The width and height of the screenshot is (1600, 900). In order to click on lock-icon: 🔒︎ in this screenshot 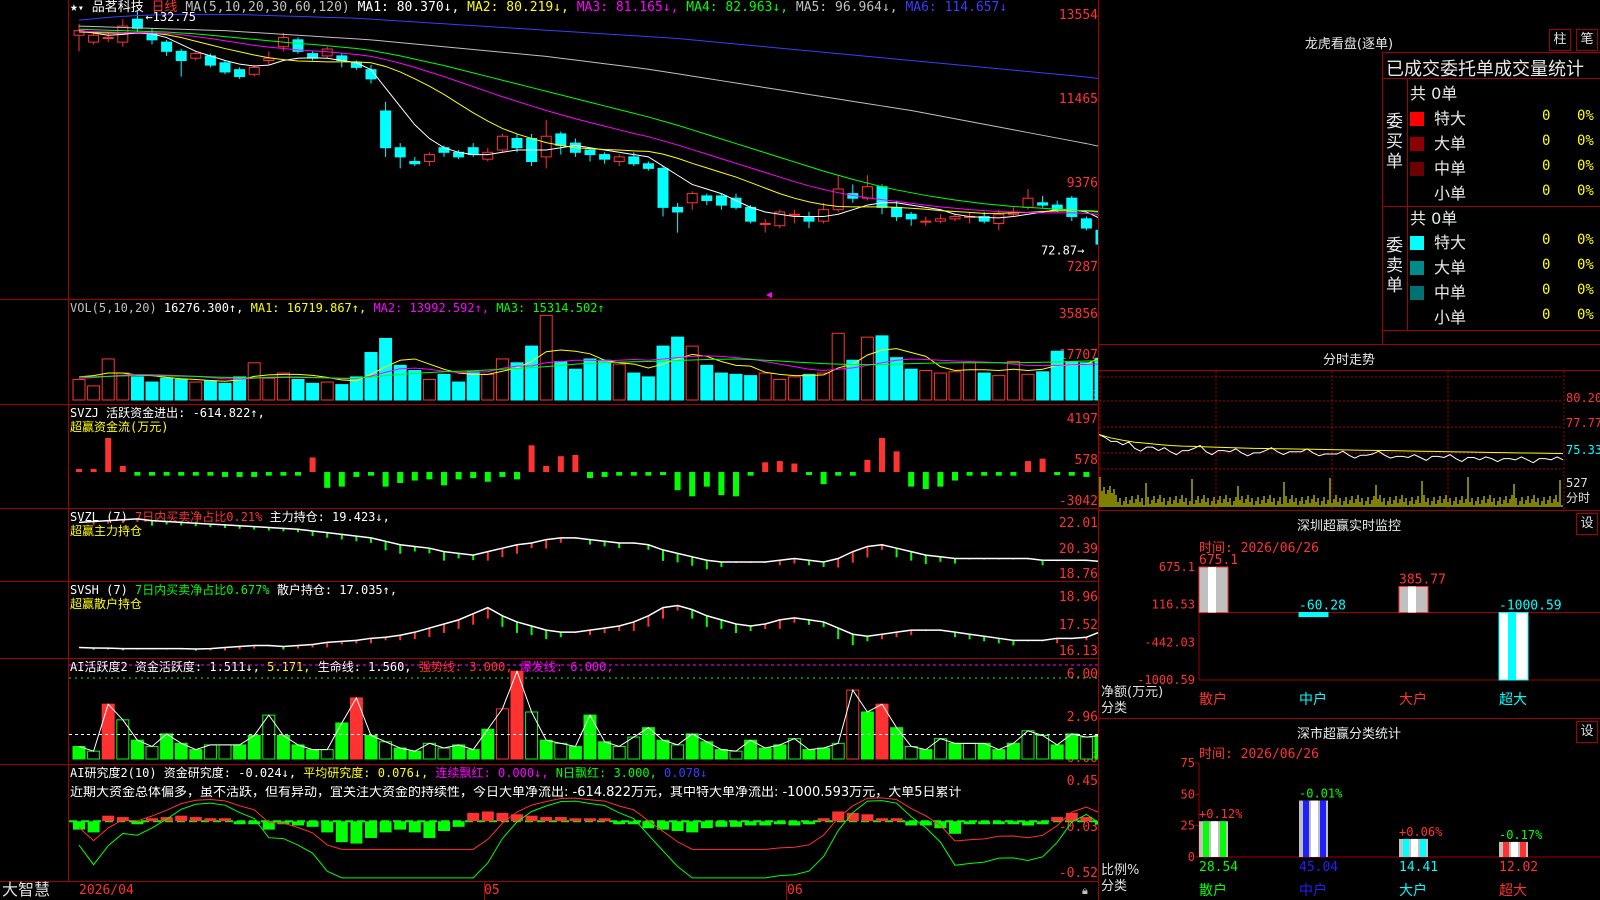, I will do `click(1085, 891)`.